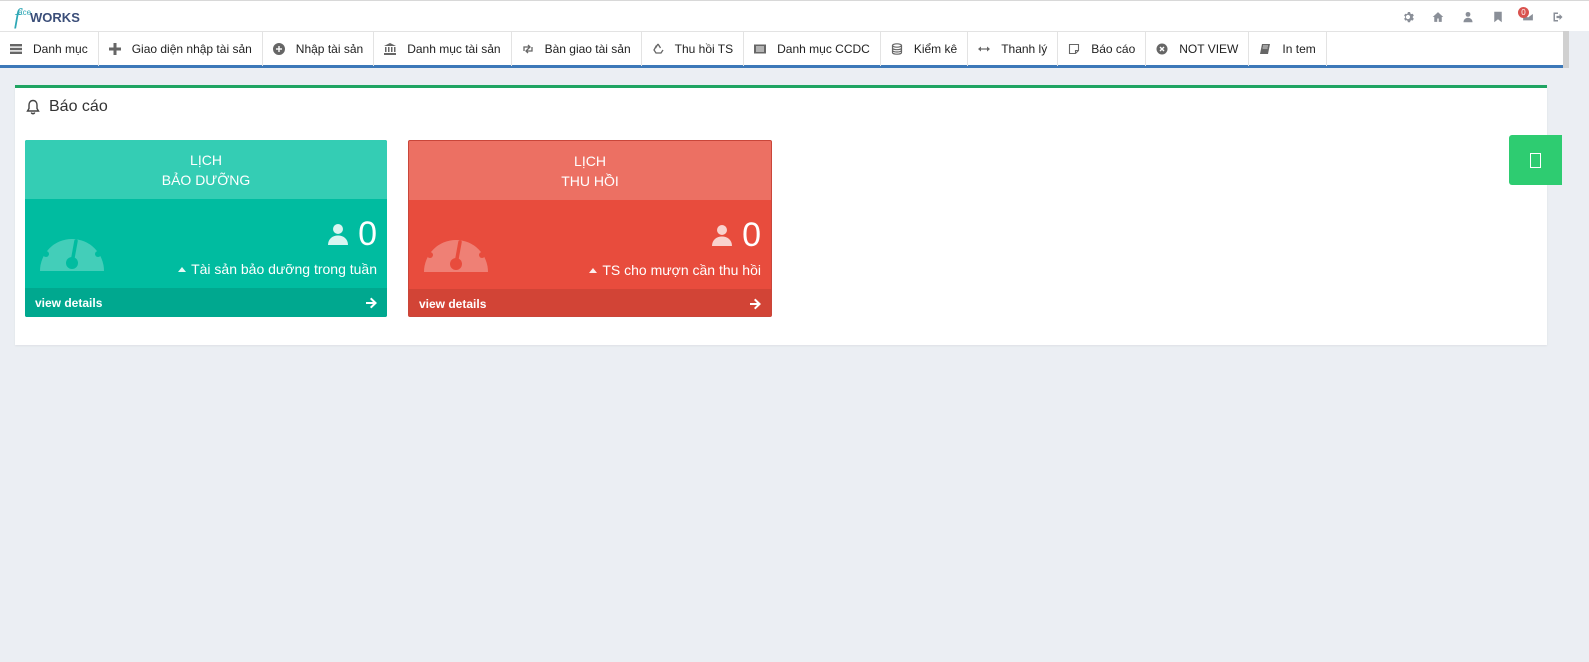 The height and width of the screenshot is (662, 1589). I want to click on nav-item-kiem-ke: Kiểm kê, so click(925, 49).